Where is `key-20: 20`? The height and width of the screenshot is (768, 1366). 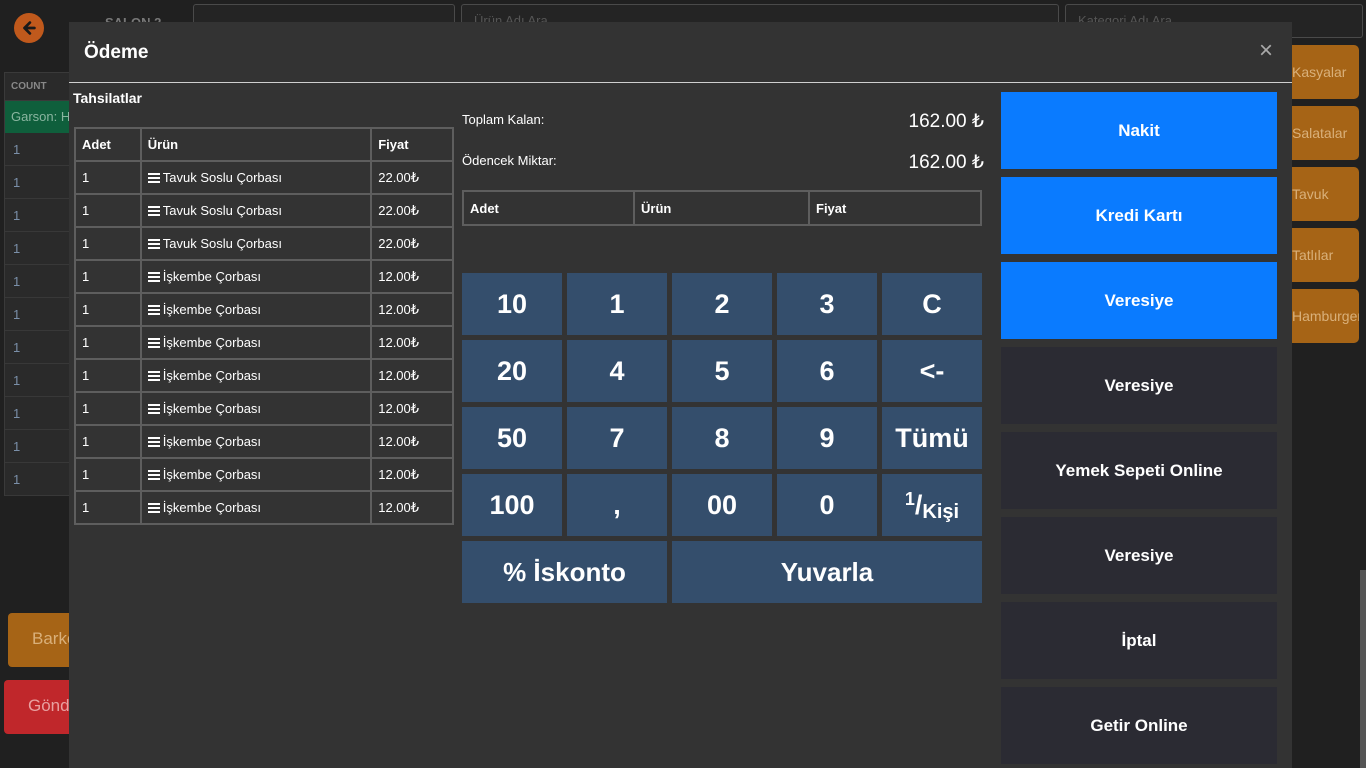
key-20: 20 is located at coordinates (512, 371).